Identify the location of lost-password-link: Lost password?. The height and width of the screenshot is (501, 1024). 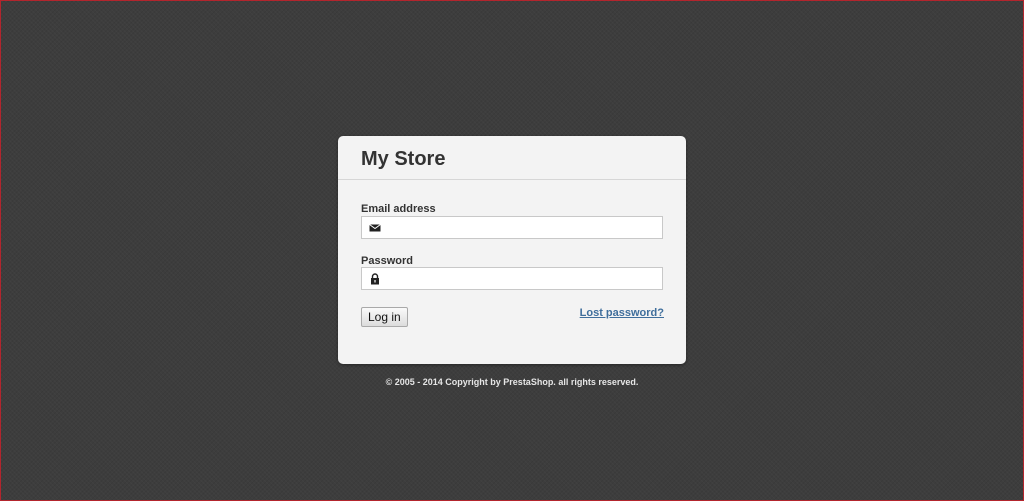
(622, 313).